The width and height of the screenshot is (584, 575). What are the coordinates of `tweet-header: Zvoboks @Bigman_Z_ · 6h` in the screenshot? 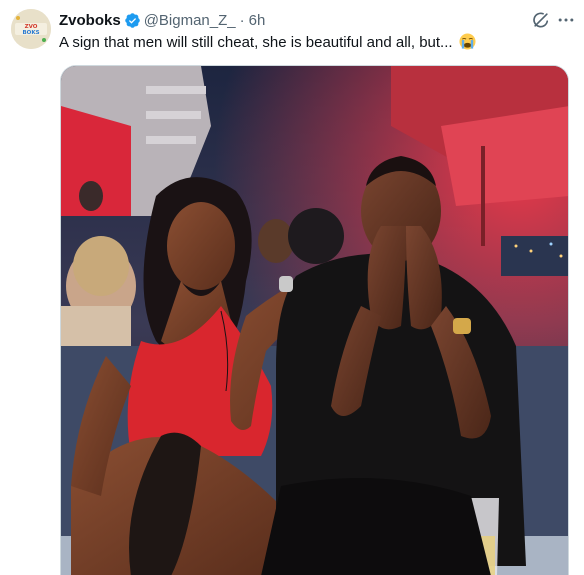 It's located at (162, 20).